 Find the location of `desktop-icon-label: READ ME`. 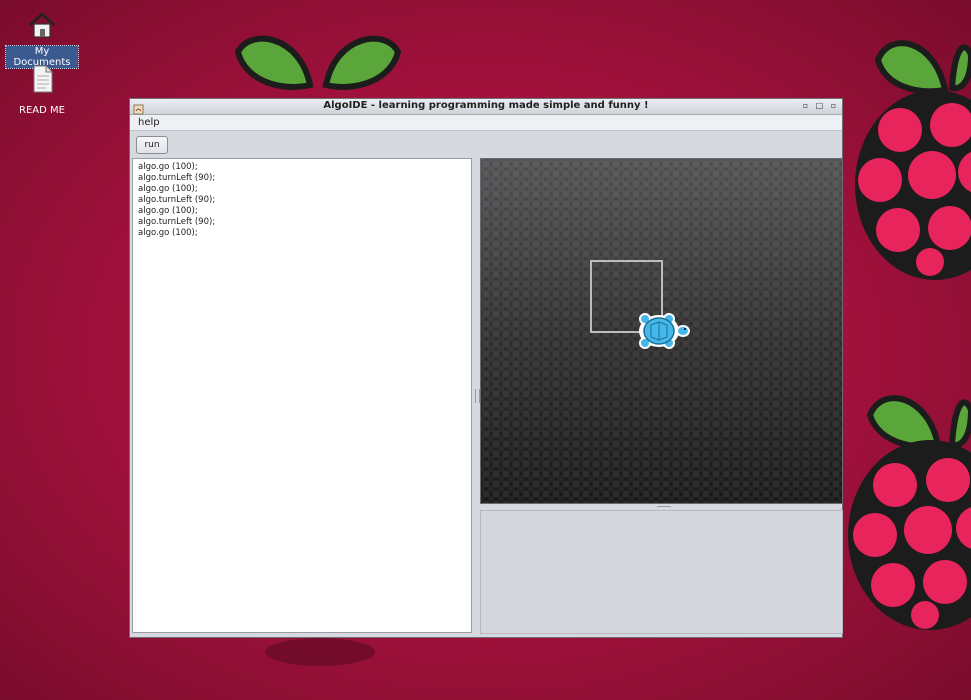

desktop-icon-label: READ ME is located at coordinates (42, 110).